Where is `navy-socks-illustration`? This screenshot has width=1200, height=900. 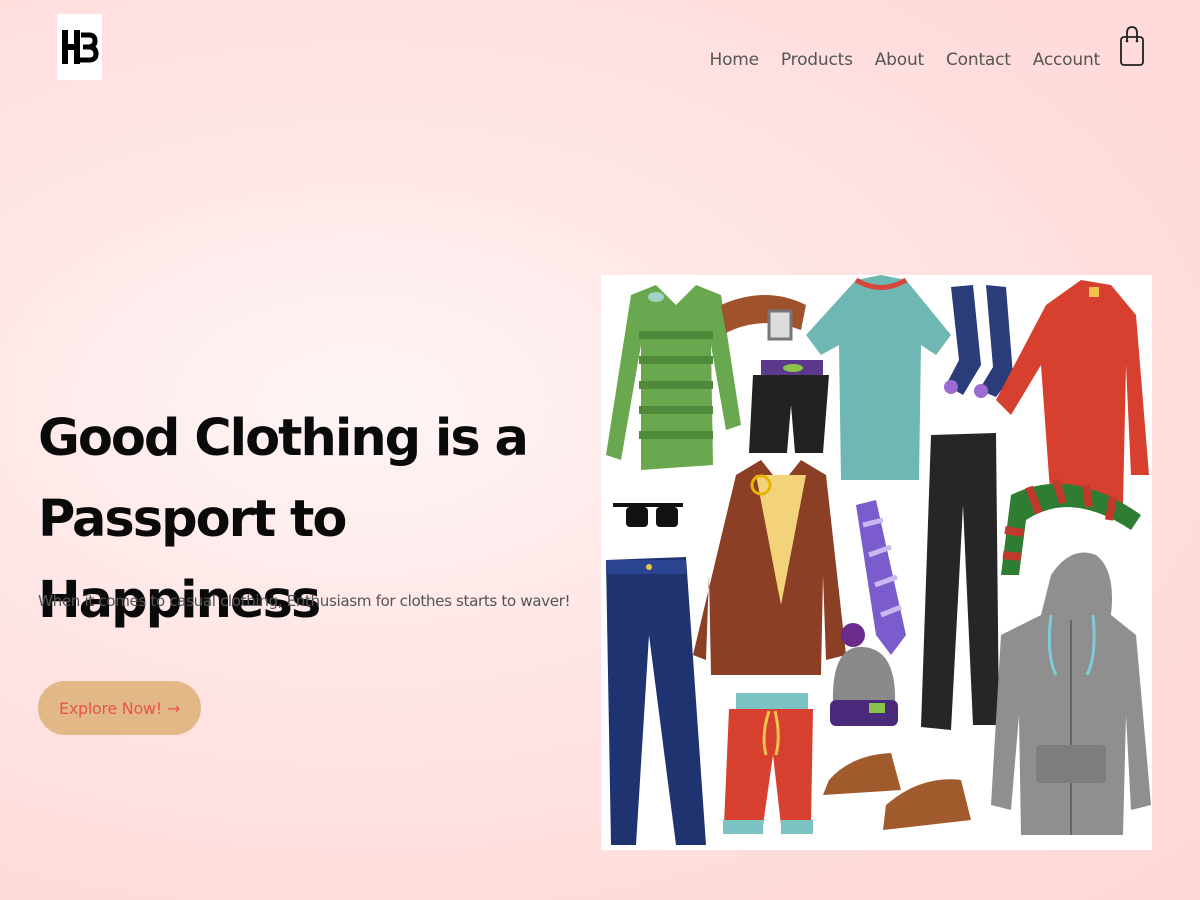 navy-socks-illustration is located at coordinates (978, 341).